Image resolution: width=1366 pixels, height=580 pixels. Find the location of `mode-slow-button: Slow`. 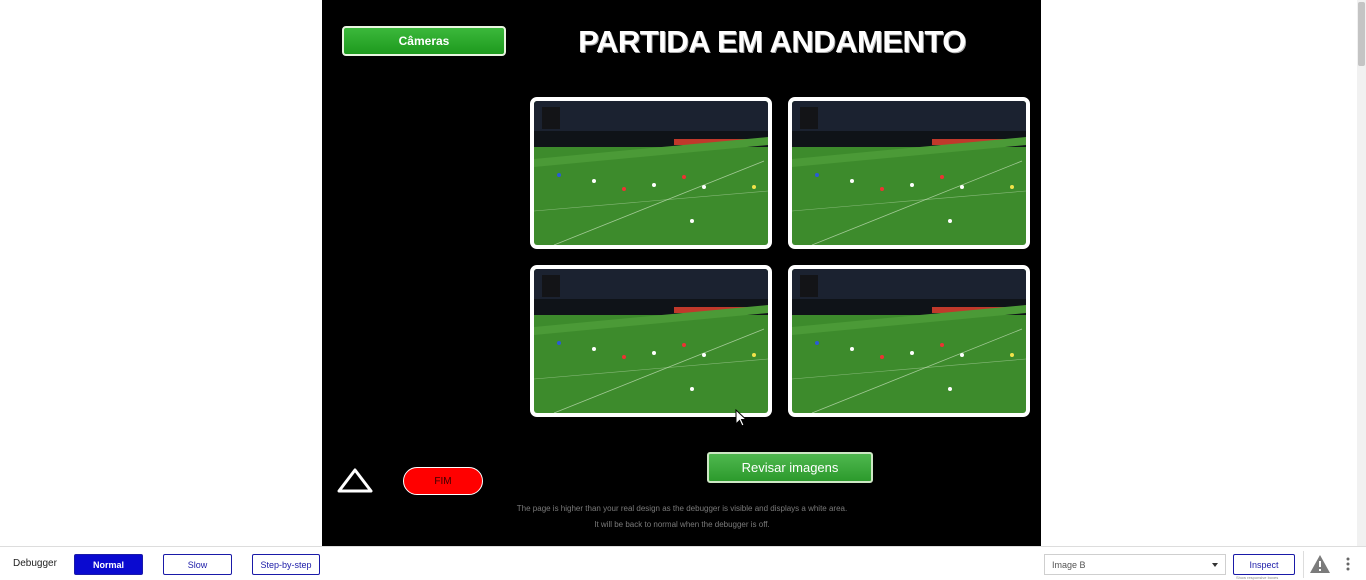

mode-slow-button: Slow is located at coordinates (197, 564).